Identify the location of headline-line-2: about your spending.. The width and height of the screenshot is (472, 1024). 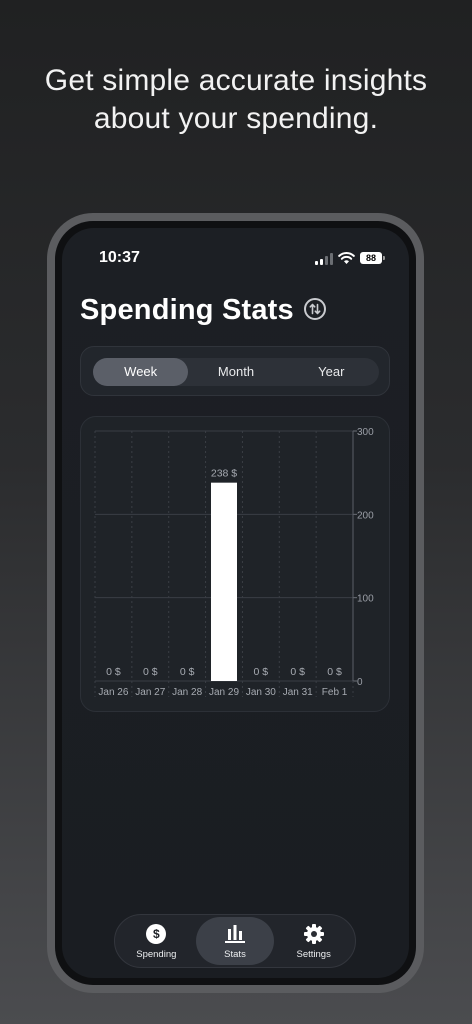
(236, 118).